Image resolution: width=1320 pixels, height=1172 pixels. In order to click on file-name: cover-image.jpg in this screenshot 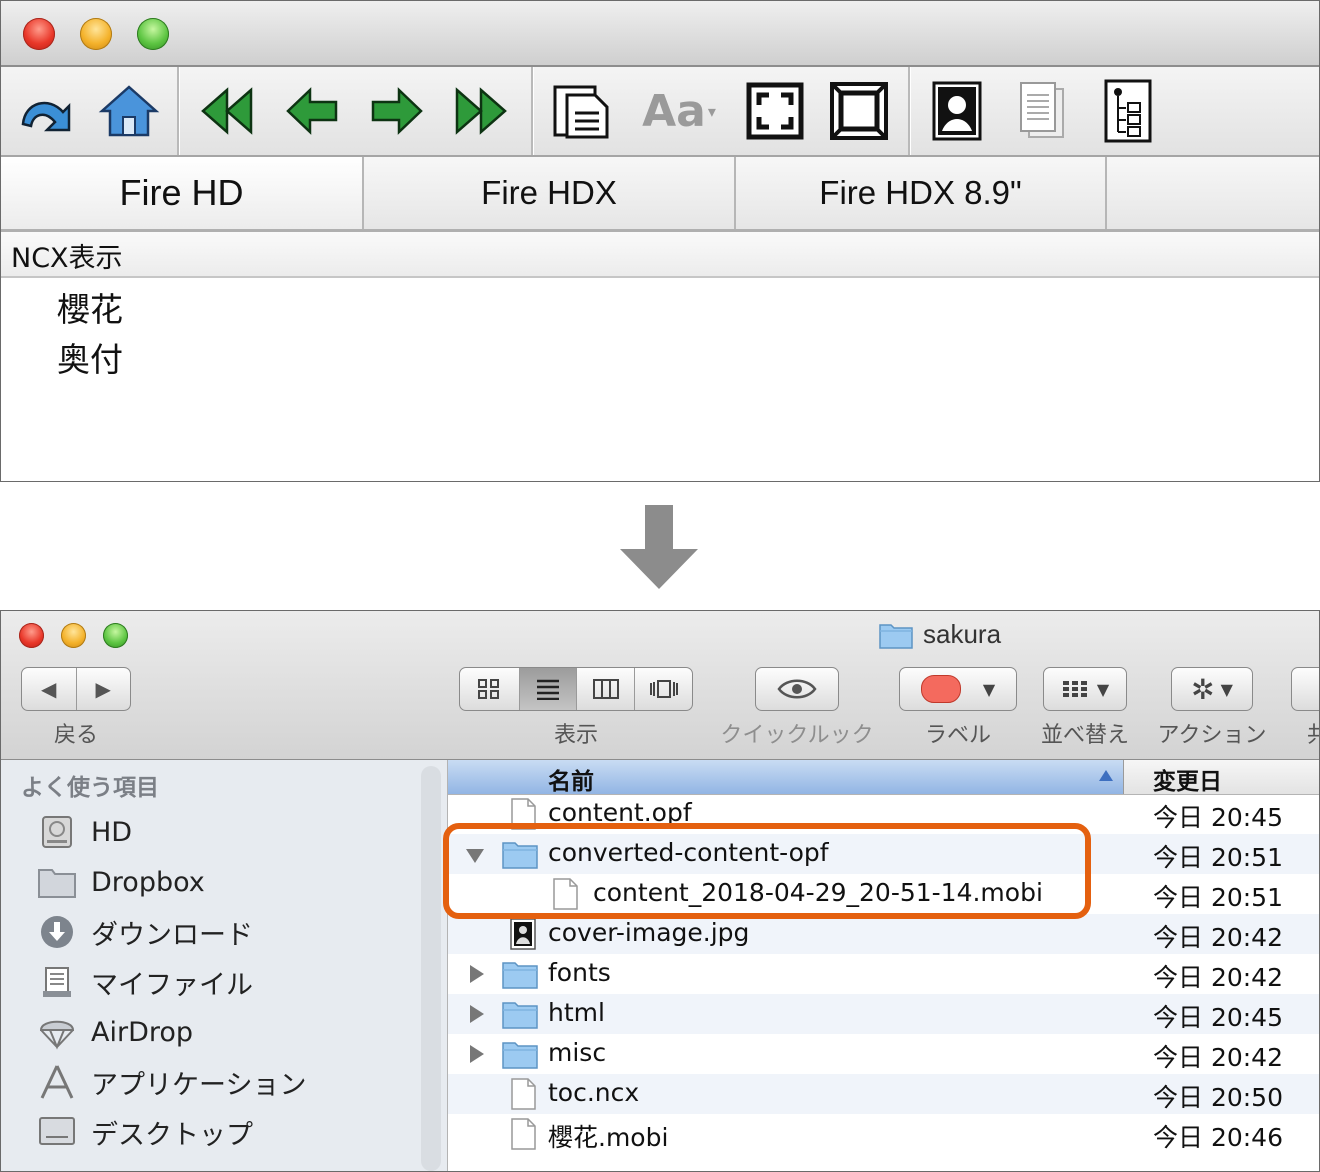, I will do `click(649, 932)`.